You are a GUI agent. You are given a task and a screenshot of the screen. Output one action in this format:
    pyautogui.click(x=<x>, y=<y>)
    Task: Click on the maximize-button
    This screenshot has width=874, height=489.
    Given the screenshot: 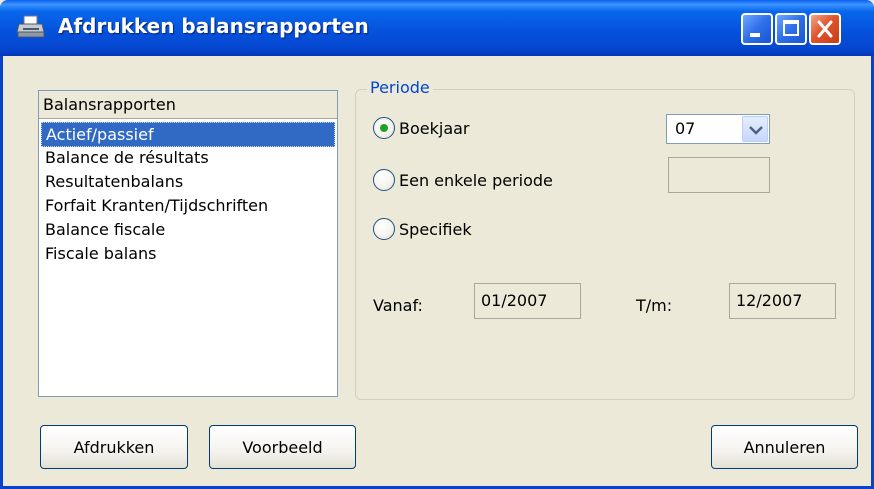 What is the action you would take?
    pyautogui.click(x=791, y=29)
    